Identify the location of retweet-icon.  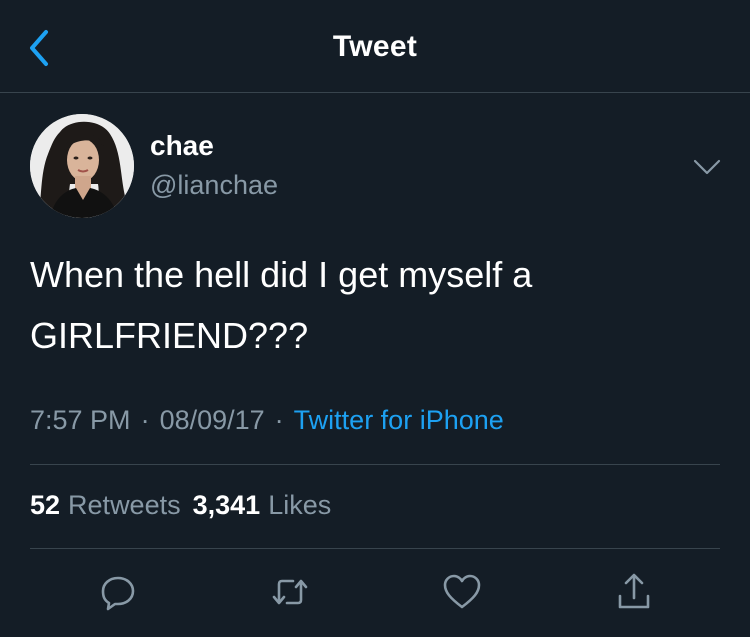
(290, 592).